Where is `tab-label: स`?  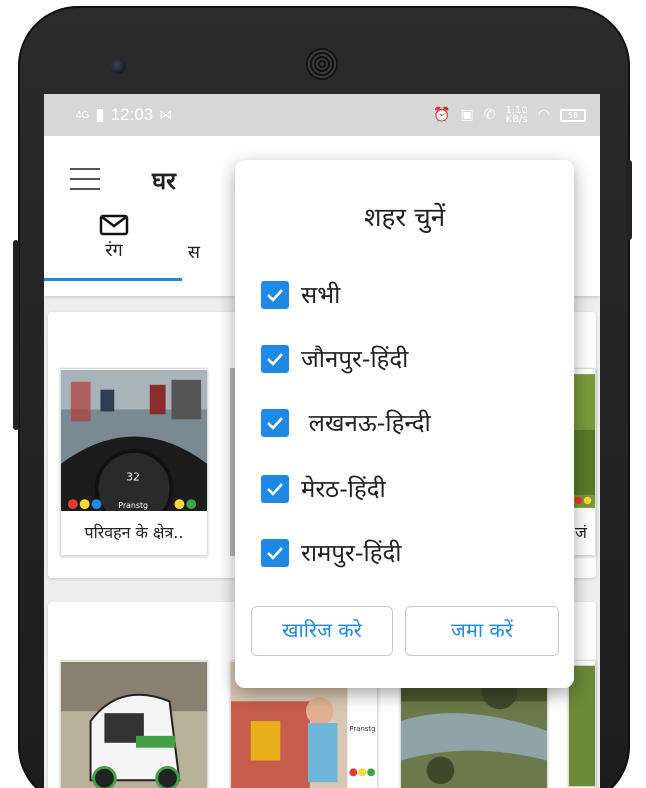 tab-label: स is located at coordinates (194, 252).